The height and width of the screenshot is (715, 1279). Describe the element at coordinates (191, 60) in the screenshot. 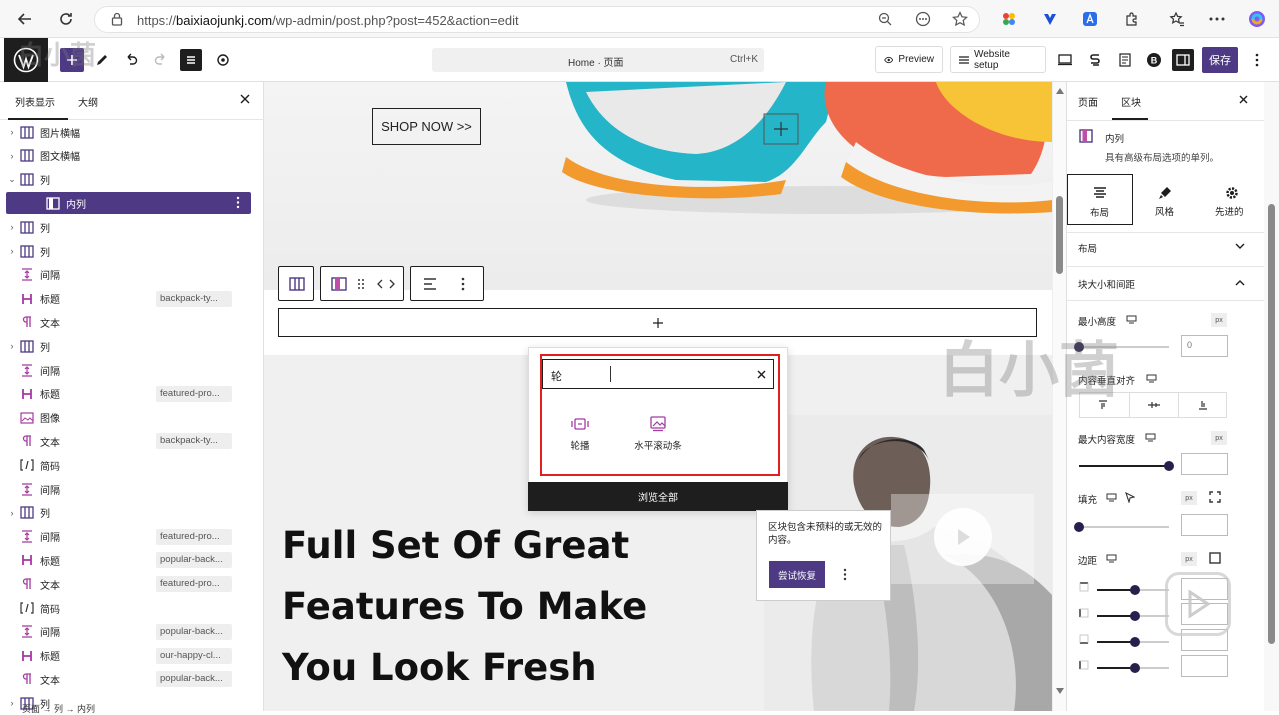

I see `document-overview-icon` at that location.